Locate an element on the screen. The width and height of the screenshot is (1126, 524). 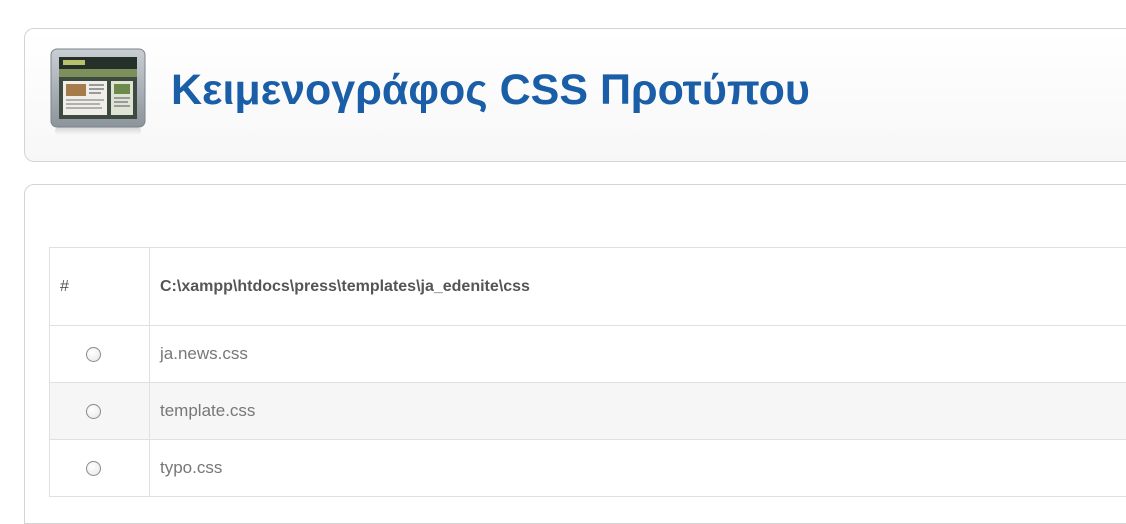
page-title: Κειμενογράφος CSS Προτύπου is located at coordinates (490, 90).